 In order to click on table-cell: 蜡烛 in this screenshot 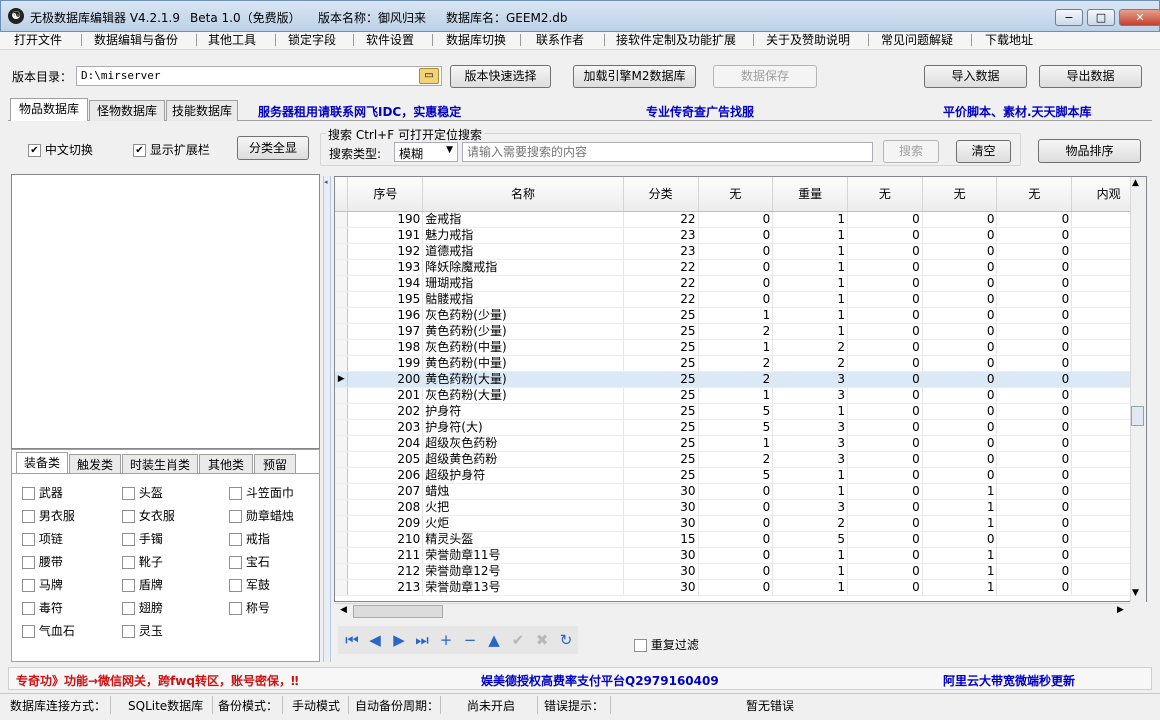, I will do `click(523, 491)`.